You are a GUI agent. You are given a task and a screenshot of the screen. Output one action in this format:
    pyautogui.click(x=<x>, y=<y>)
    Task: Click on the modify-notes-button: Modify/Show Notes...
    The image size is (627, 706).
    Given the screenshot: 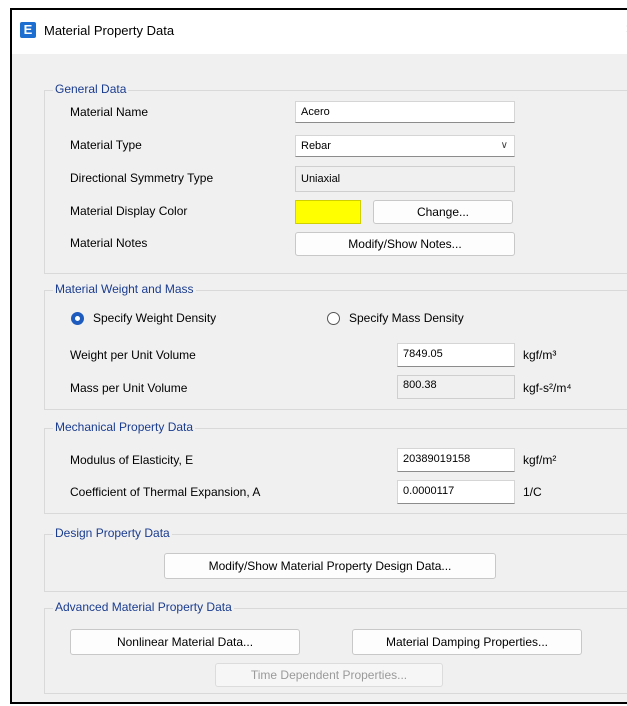 What is the action you would take?
    pyautogui.click(x=405, y=244)
    